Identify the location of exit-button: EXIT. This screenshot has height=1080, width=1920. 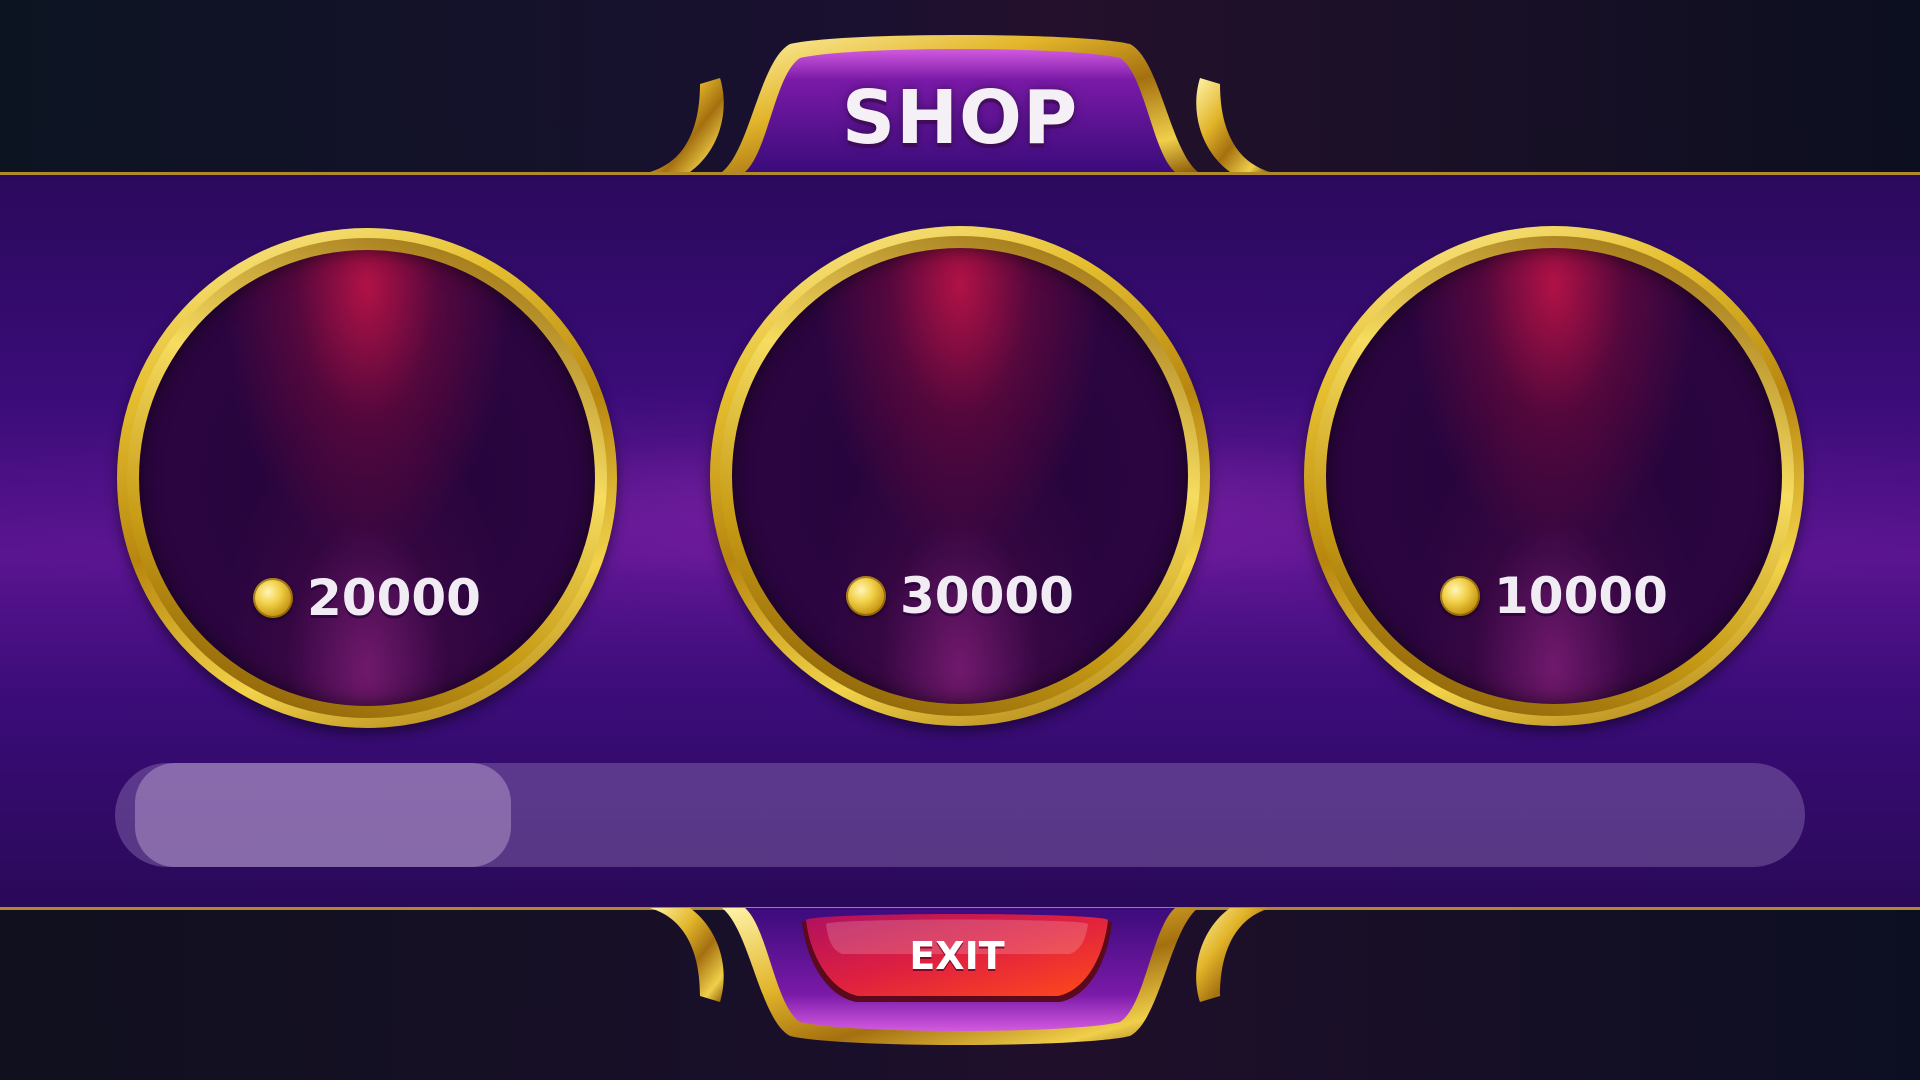
(957, 962).